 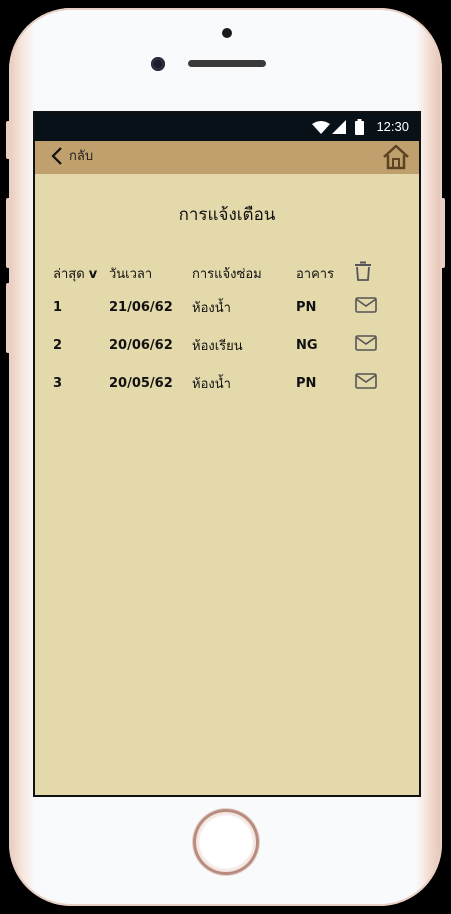 I want to click on sort-latest-header: ล่าสุด v, so click(x=81, y=273).